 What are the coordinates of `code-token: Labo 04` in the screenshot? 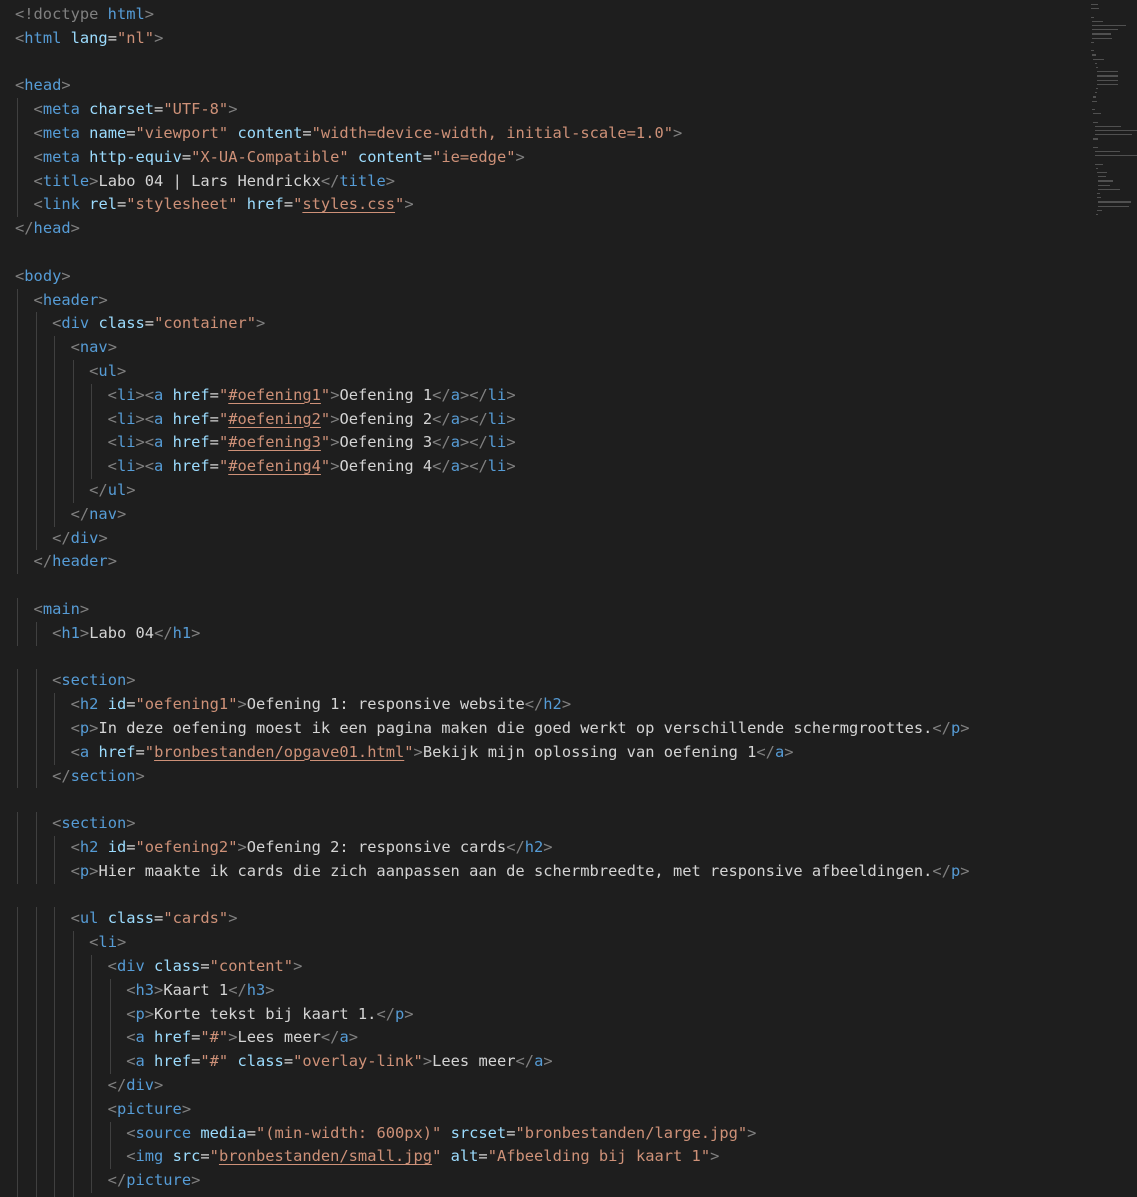 It's located at (122, 632).